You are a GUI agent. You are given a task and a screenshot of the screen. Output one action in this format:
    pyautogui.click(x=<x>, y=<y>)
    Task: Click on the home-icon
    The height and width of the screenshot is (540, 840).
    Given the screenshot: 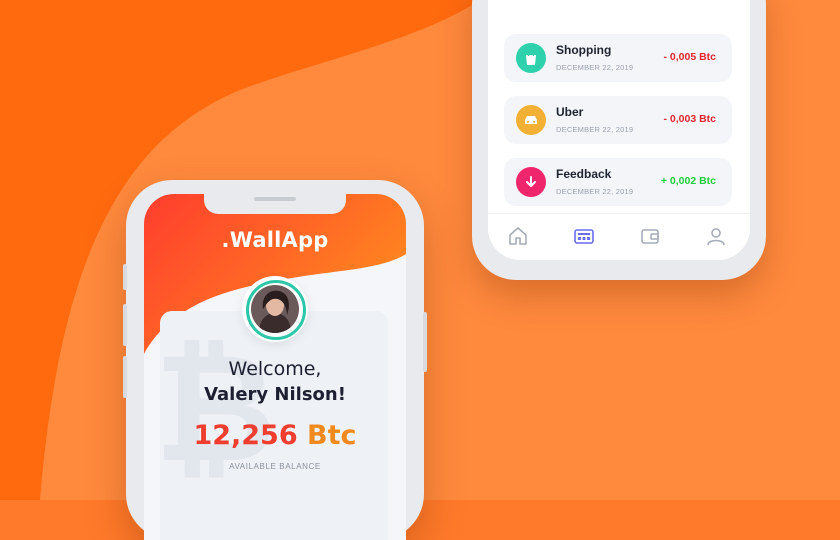 What is the action you would take?
    pyautogui.click(x=518, y=236)
    